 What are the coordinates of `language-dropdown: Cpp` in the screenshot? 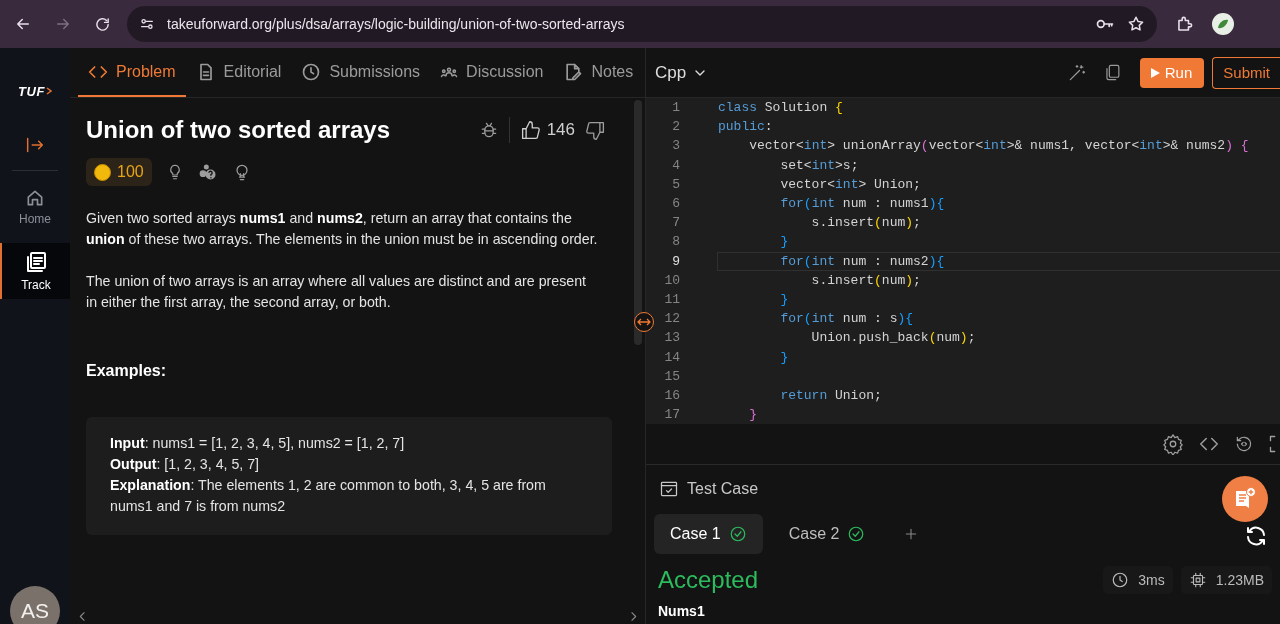 It's located at (682, 72).